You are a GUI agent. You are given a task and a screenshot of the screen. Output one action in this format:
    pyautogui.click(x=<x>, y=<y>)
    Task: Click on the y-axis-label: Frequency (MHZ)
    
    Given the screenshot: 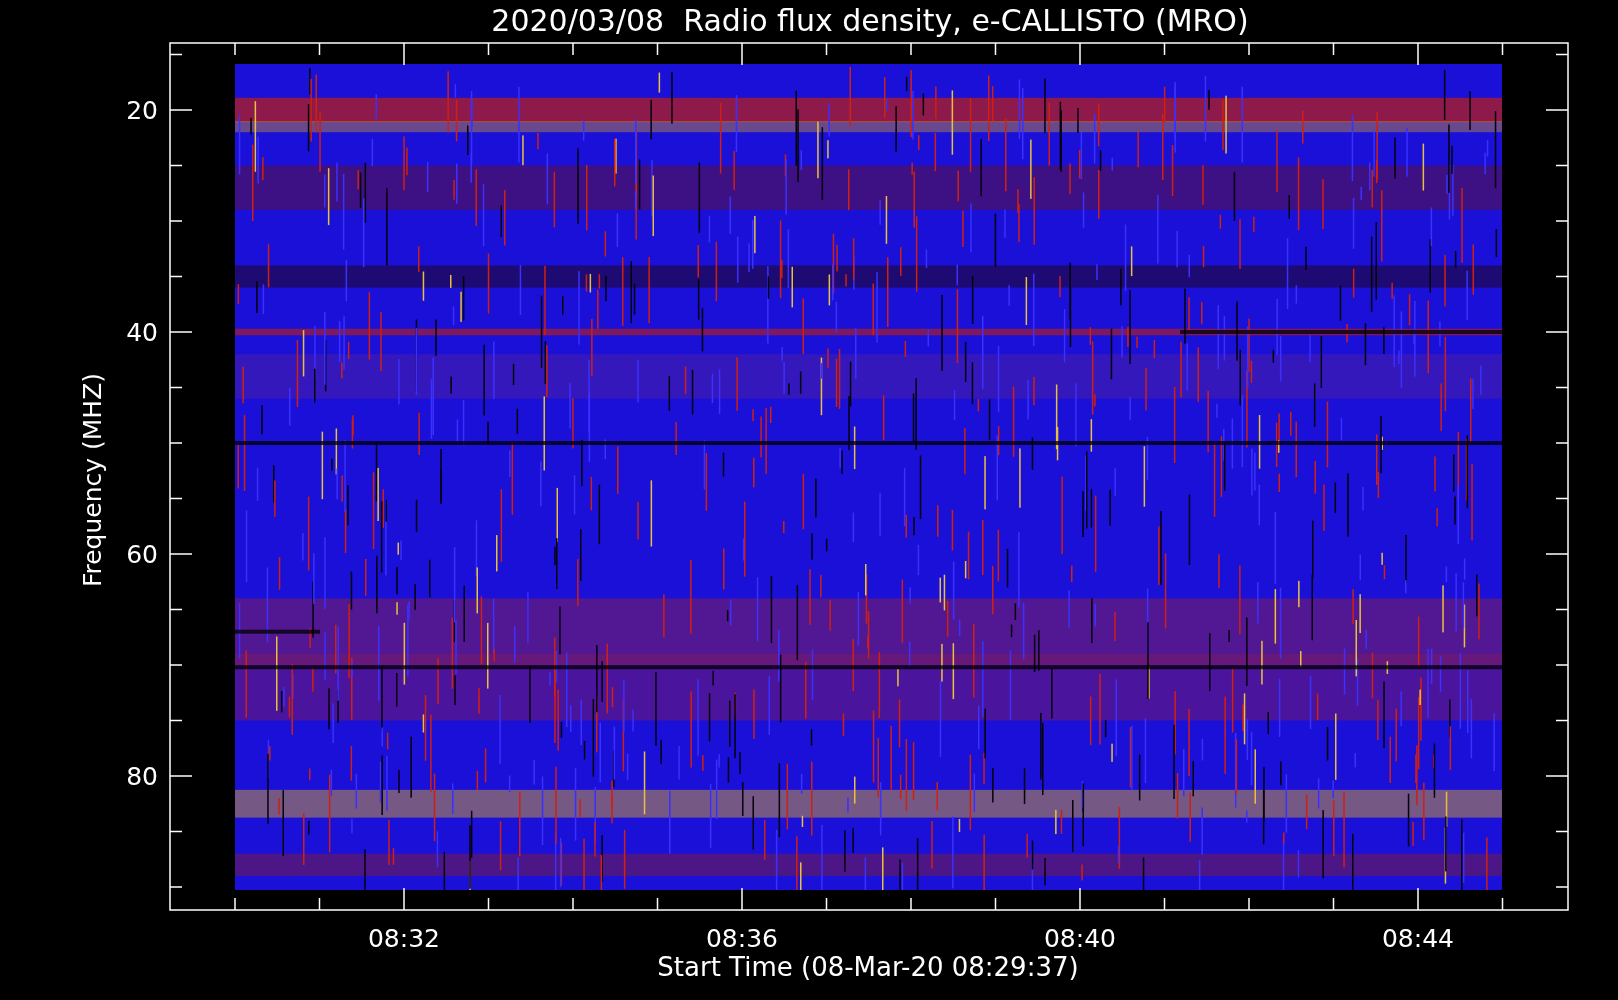 What is the action you would take?
    pyautogui.click(x=92, y=480)
    